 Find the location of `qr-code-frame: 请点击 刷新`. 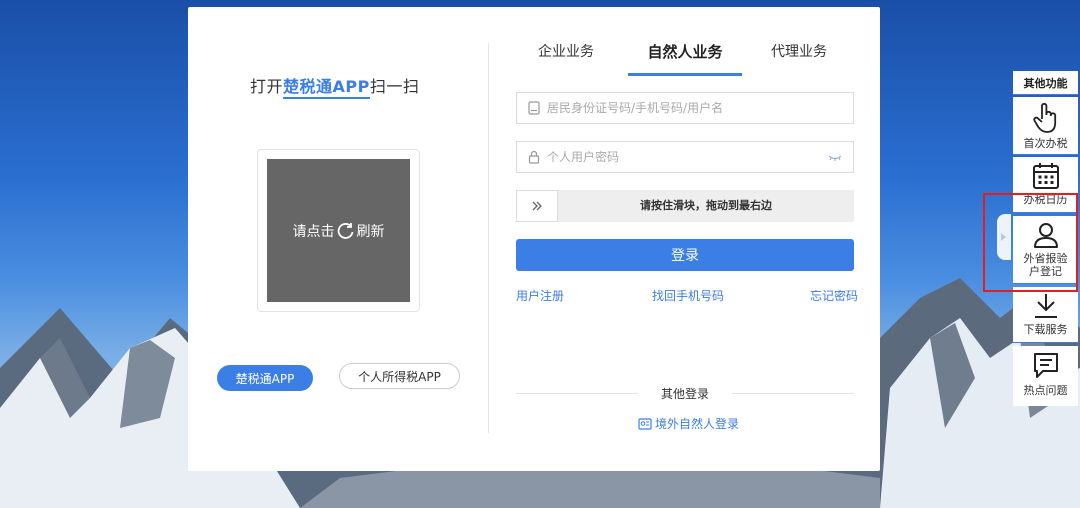

qr-code-frame: 请点击 刷新 is located at coordinates (338, 230).